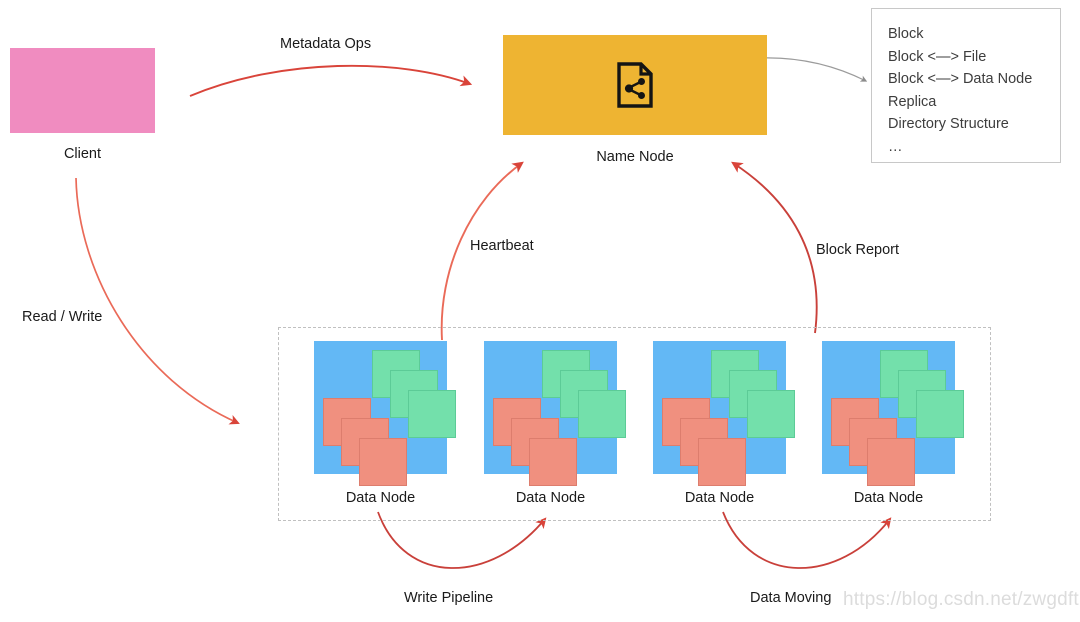  I want to click on file-share-icon, so click(635, 85).